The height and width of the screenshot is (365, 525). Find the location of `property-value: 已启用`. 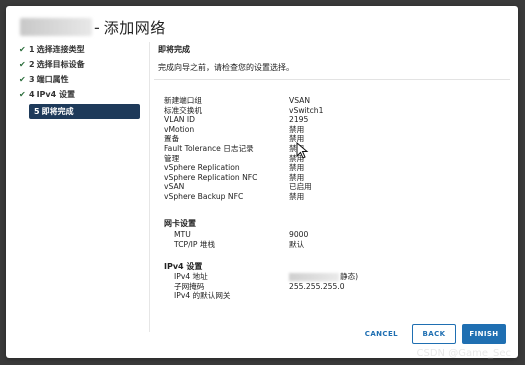

property-value: 已启用 is located at coordinates (300, 187).